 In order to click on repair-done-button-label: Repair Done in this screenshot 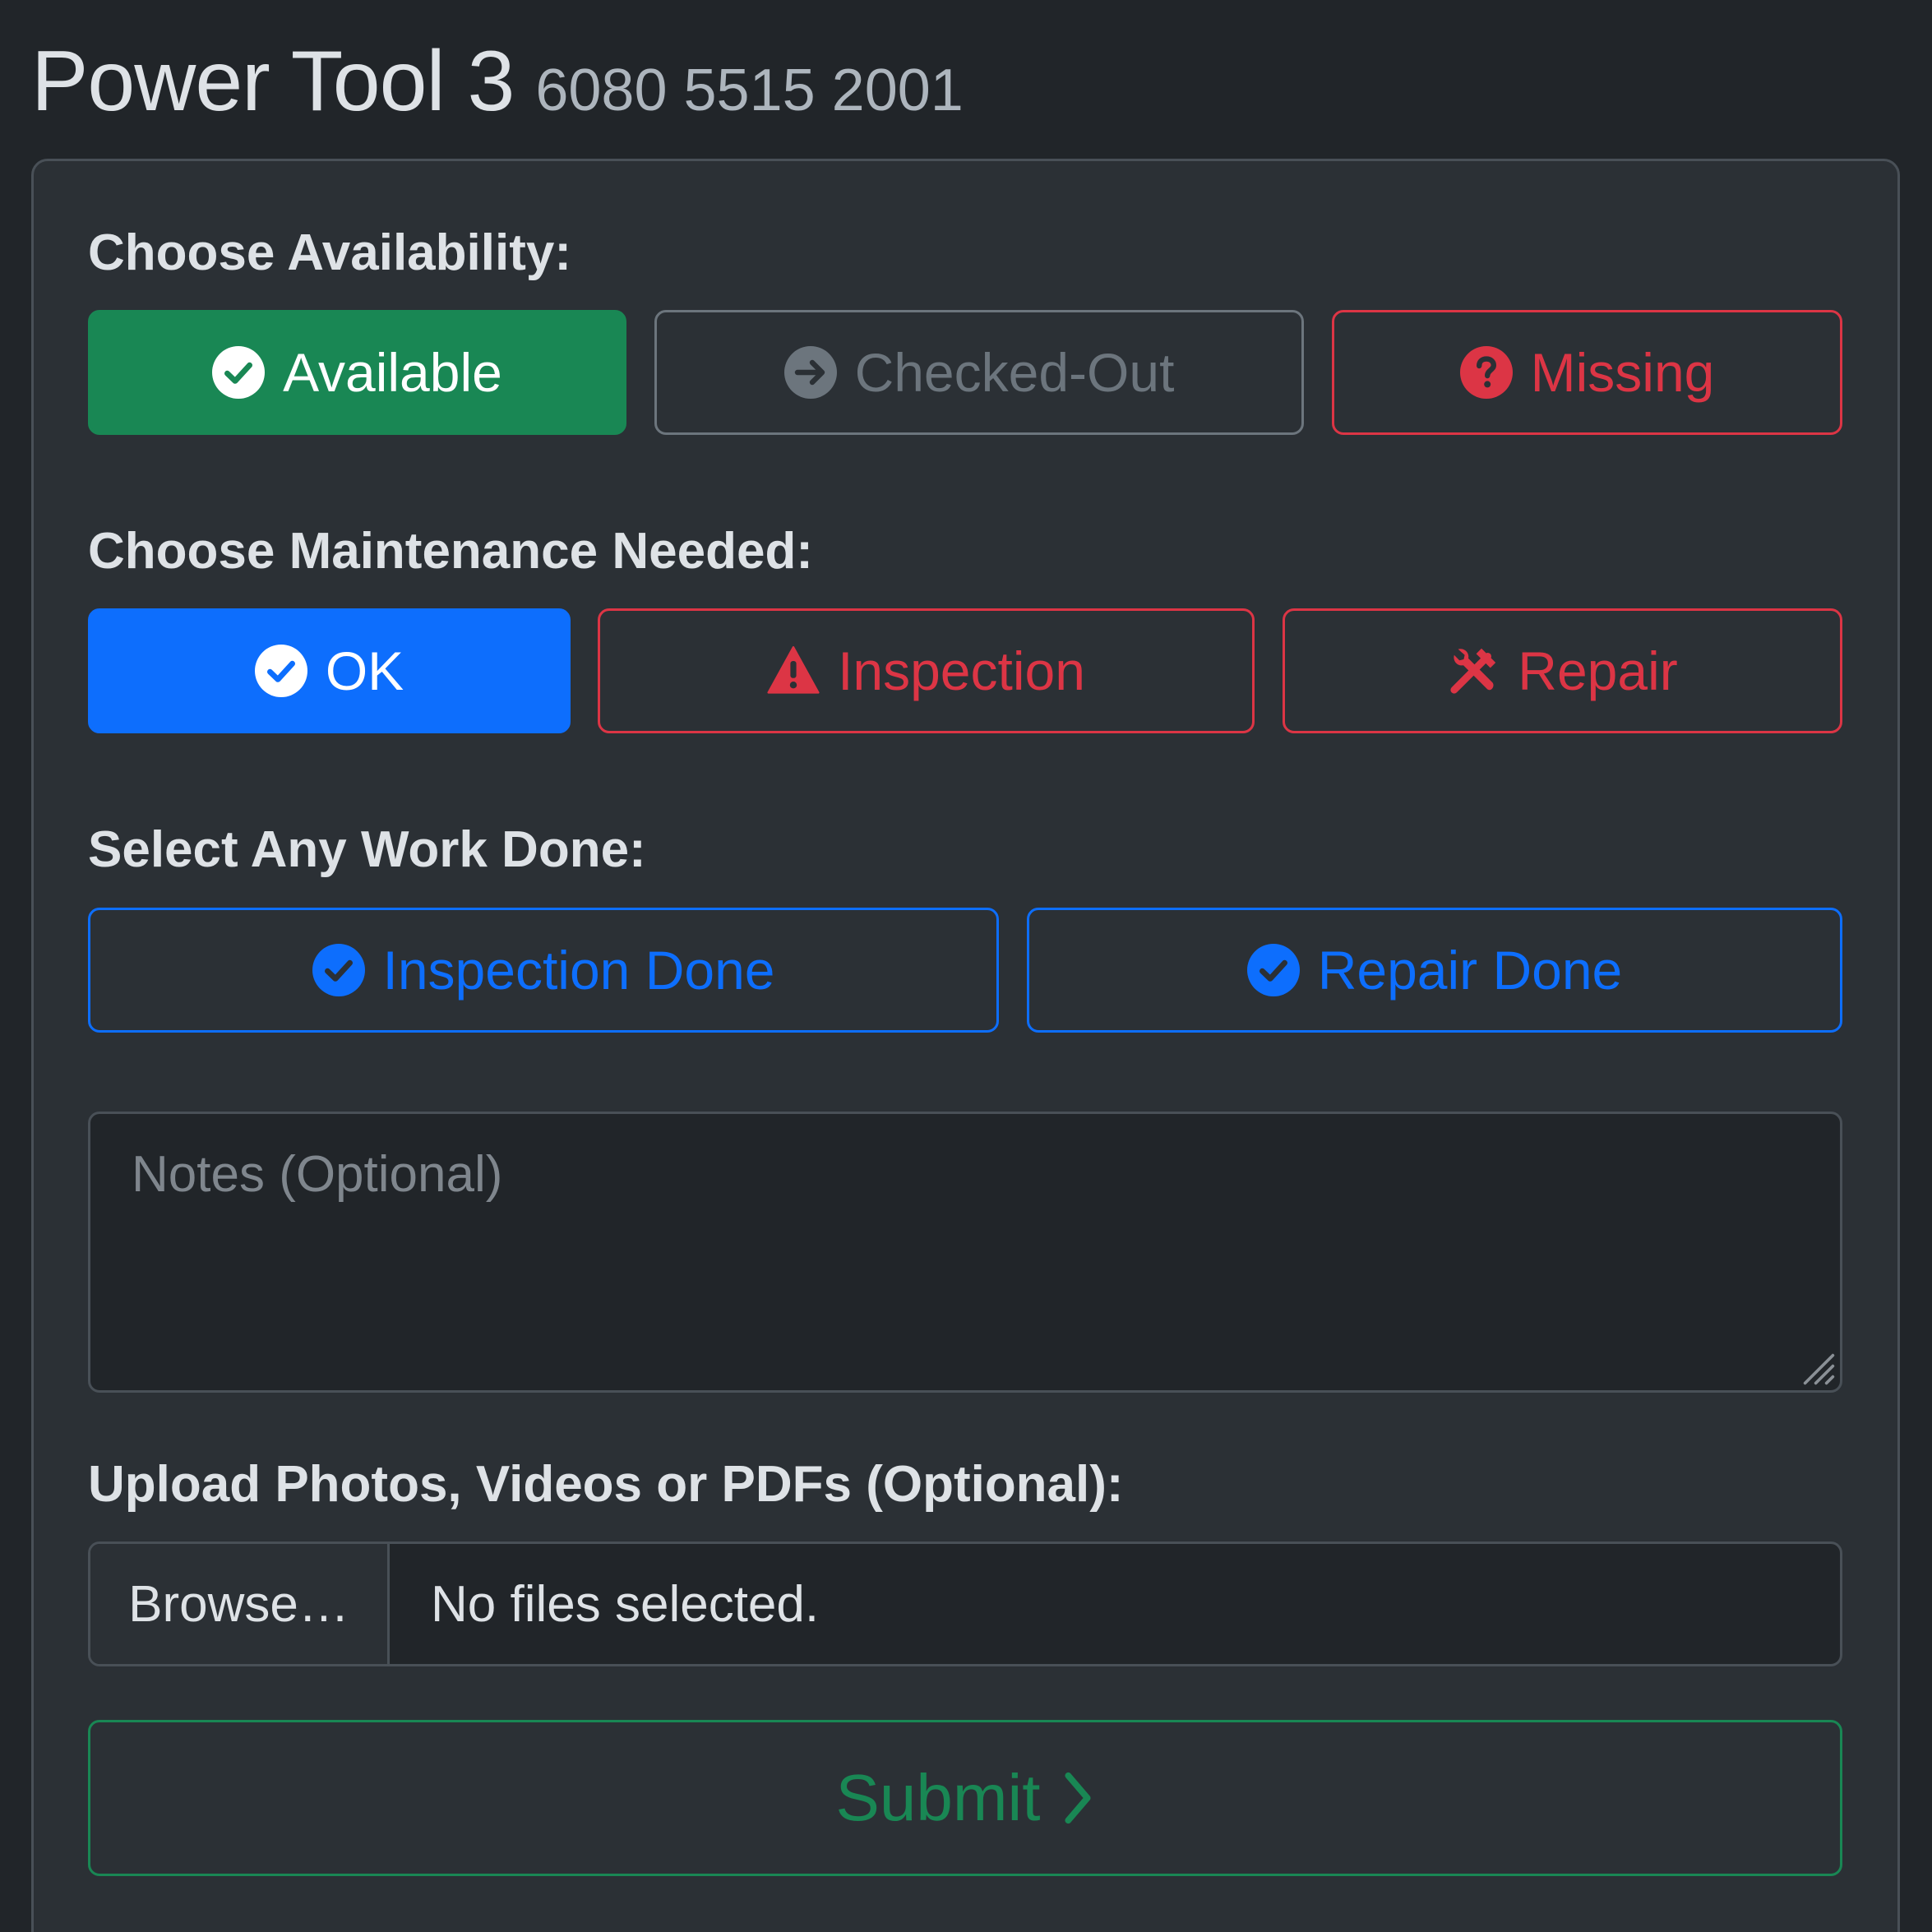, I will do `click(1470, 970)`.